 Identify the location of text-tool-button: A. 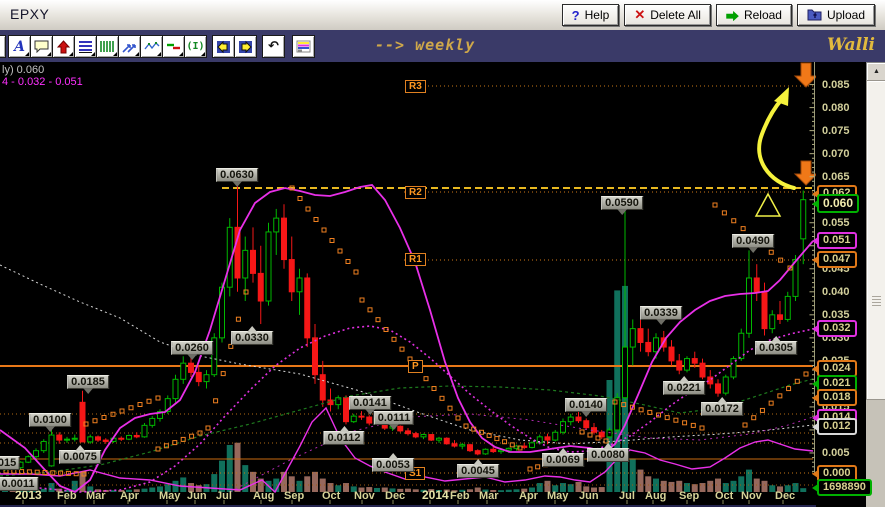
(19, 46).